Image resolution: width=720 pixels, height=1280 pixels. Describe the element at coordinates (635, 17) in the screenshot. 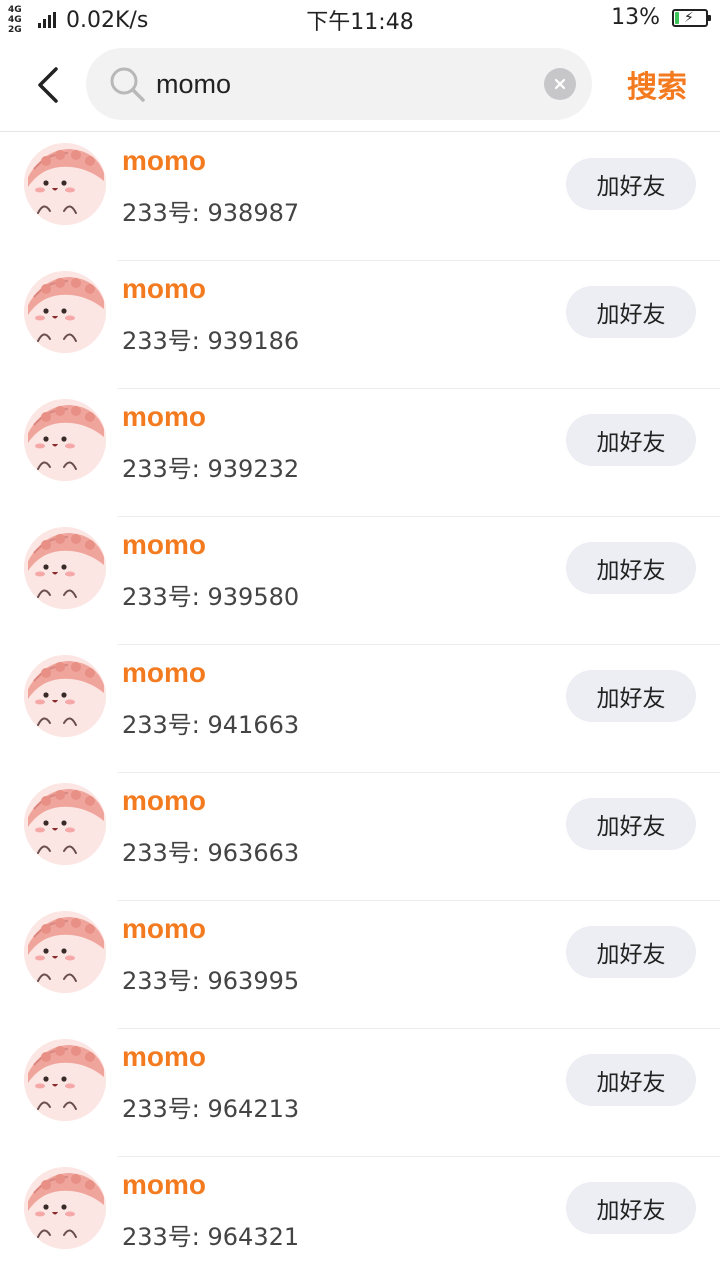

I see `battery-percent: 13%` at that location.